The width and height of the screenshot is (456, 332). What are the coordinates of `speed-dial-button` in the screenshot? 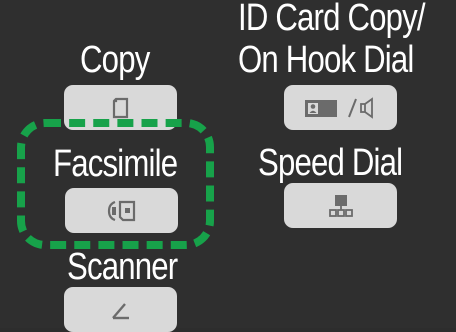 It's located at (340, 205).